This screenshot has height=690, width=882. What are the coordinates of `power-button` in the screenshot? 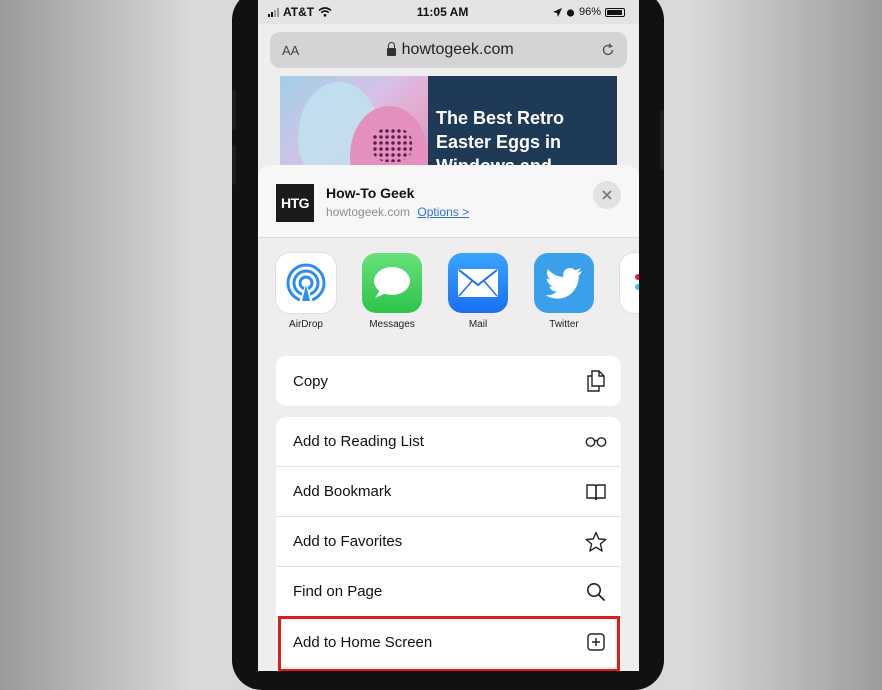 It's located at (662, 140).